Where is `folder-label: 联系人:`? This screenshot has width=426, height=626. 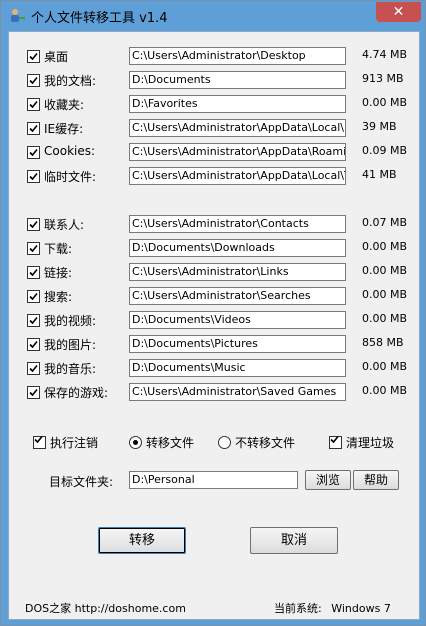 folder-label: 联系人: is located at coordinates (64, 225).